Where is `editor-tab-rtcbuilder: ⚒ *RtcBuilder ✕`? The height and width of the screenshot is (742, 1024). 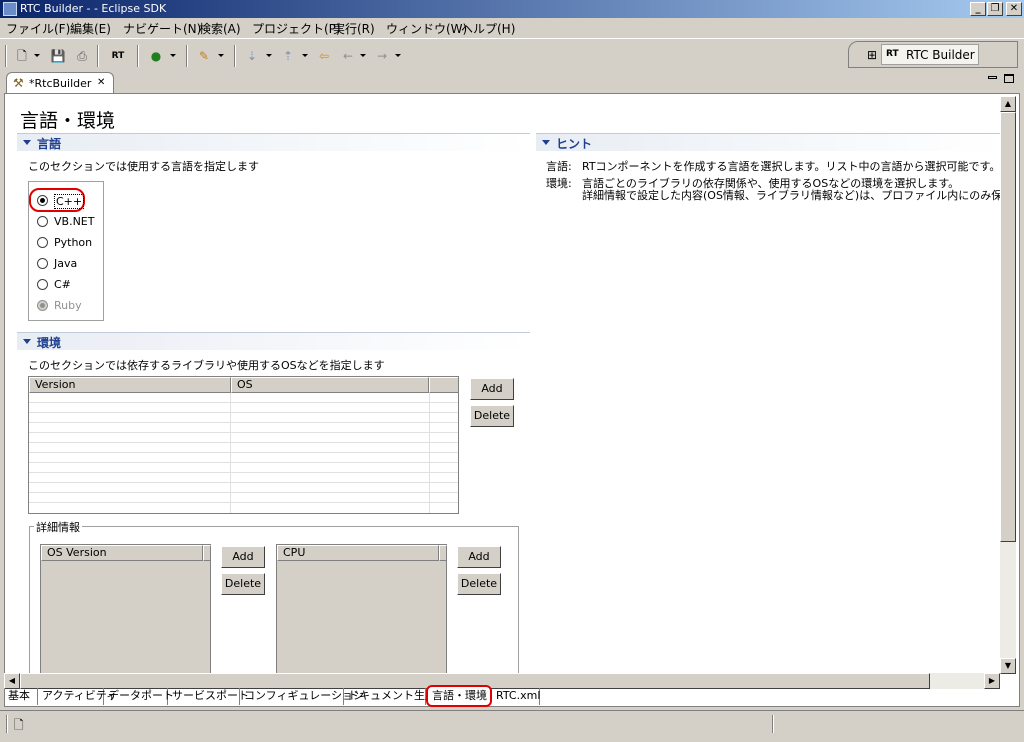 editor-tab-rtcbuilder: ⚒ *RtcBuilder ✕ is located at coordinates (60, 83).